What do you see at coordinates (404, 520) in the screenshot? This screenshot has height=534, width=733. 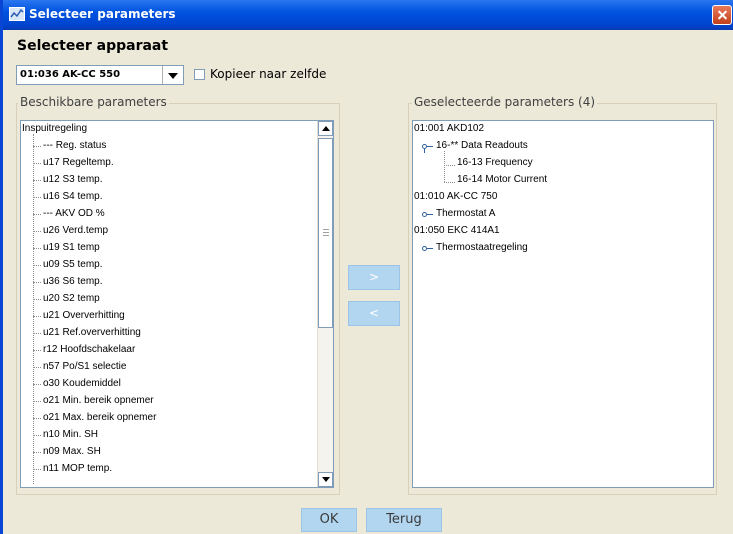 I see `back-button: Terug` at bounding box center [404, 520].